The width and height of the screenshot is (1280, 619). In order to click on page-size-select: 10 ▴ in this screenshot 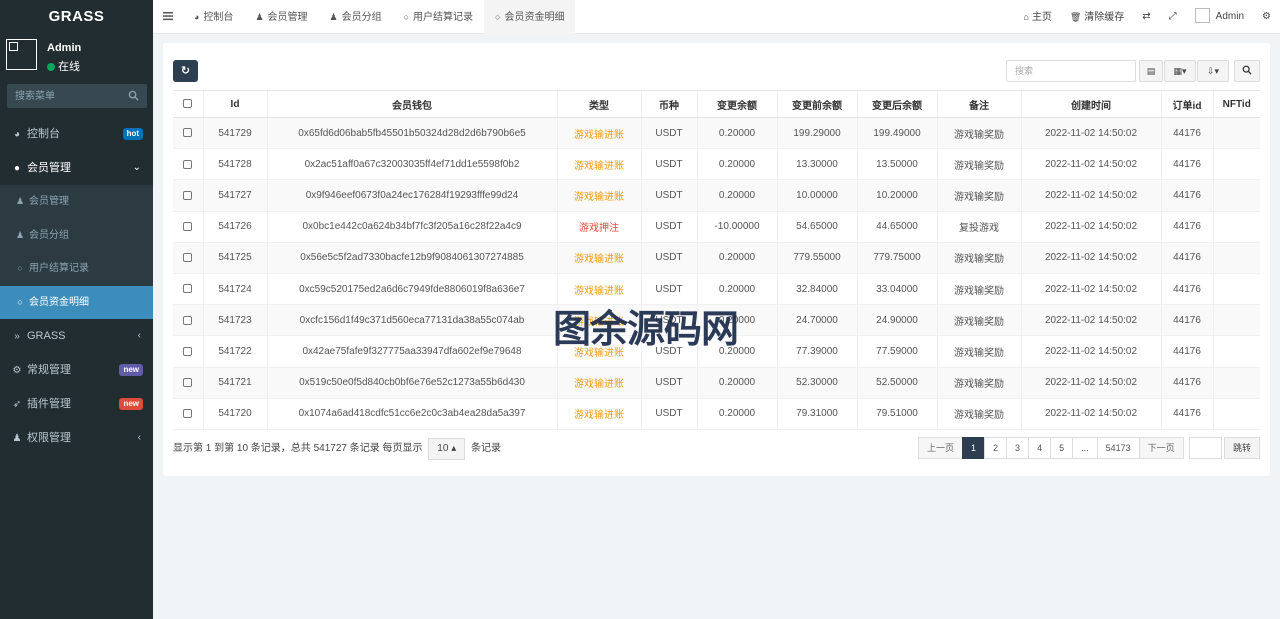, I will do `click(447, 449)`.